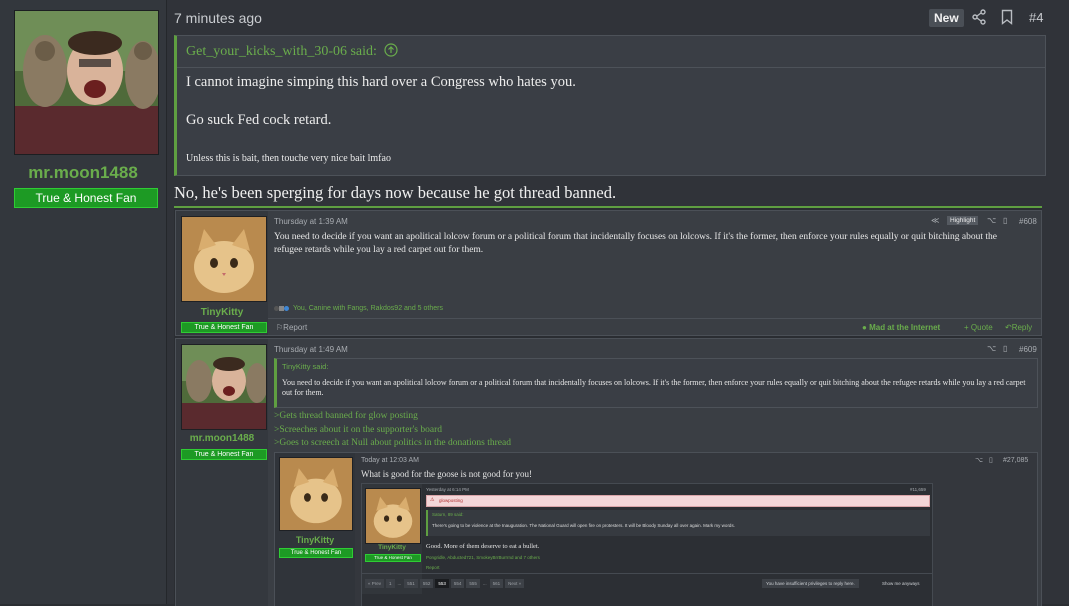  What do you see at coordinates (393, 558) in the screenshot?
I see `deep-user-title: True & Honest Fan` at bounding box center [393, 558].